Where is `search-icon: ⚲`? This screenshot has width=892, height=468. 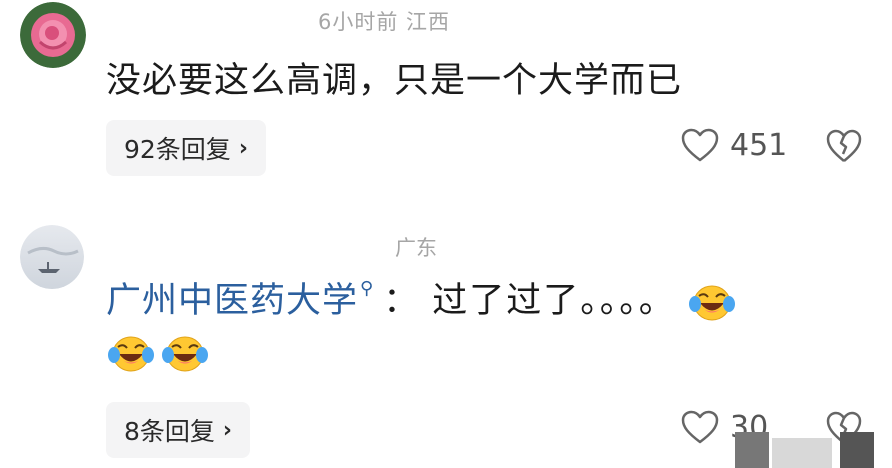 search-icon: ⚲ is located at coordinates (366, 288).